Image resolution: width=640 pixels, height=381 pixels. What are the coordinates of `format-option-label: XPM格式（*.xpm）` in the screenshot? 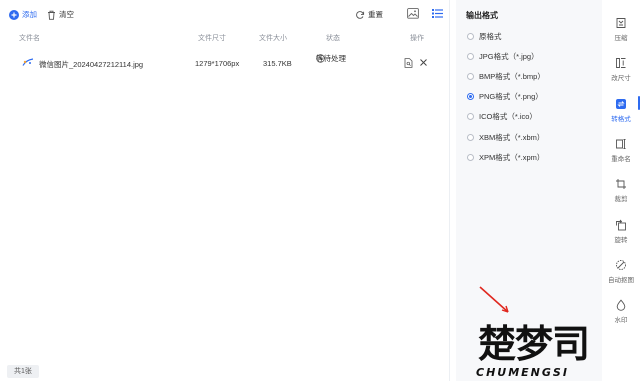 It's located at (512, 157).